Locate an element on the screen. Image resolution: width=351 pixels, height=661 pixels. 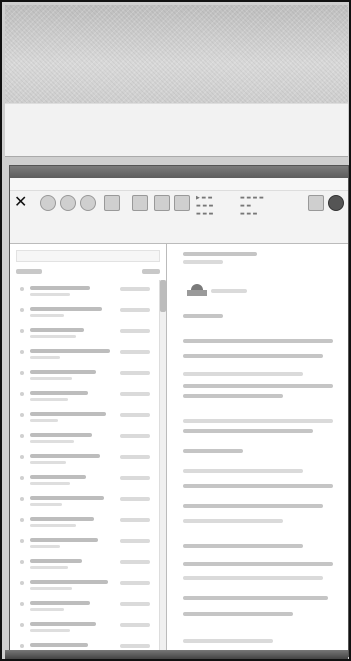
help-icon is located at coordinates (336, 203).